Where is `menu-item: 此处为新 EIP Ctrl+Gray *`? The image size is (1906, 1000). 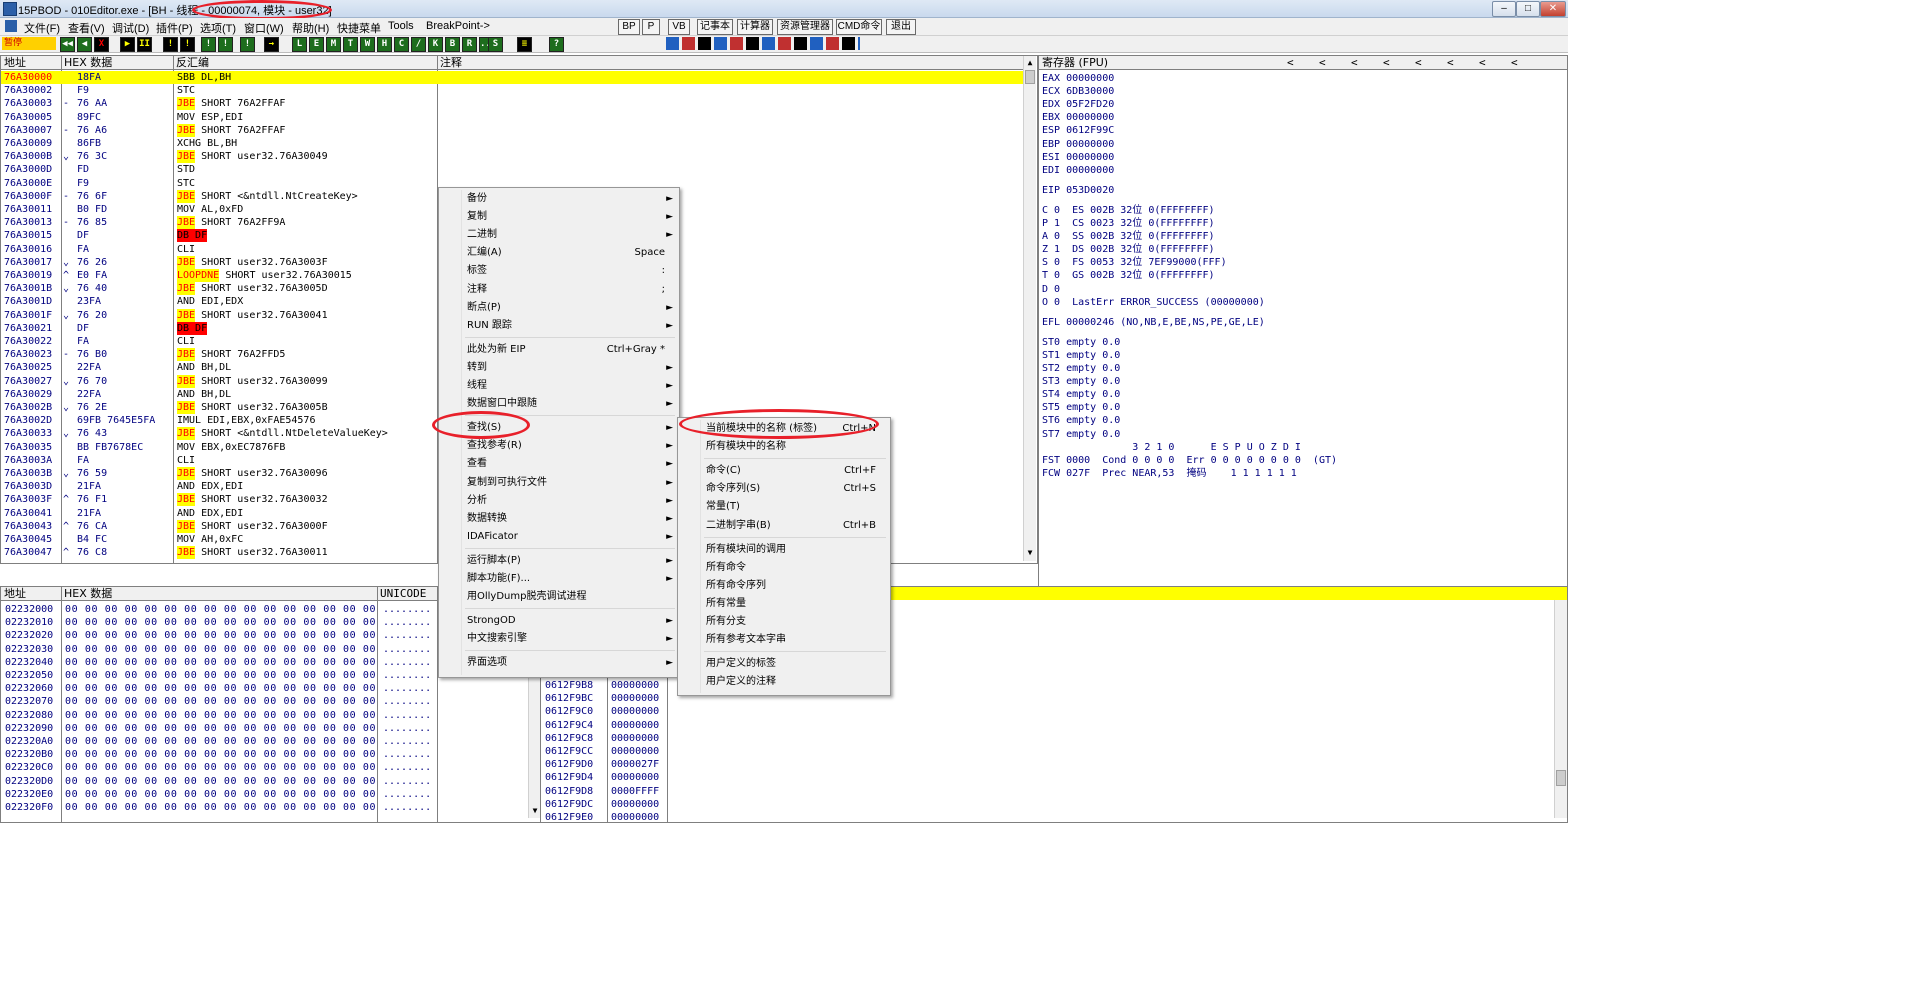
menu-item: 此处为新 EIP Ctrl+Gray * is located at coordinates (559, 350).